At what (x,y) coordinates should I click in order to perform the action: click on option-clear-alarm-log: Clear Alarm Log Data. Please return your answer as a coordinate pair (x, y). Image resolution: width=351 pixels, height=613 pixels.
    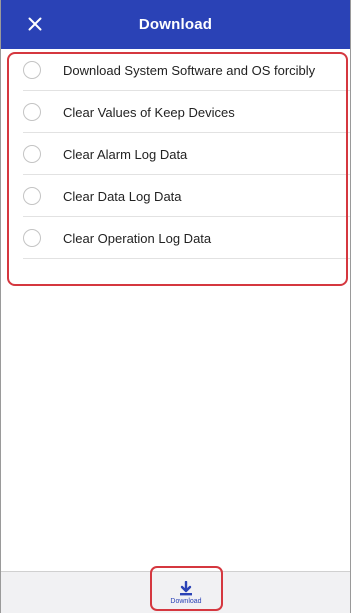
    Looking at the image, I should click on (175, 154).